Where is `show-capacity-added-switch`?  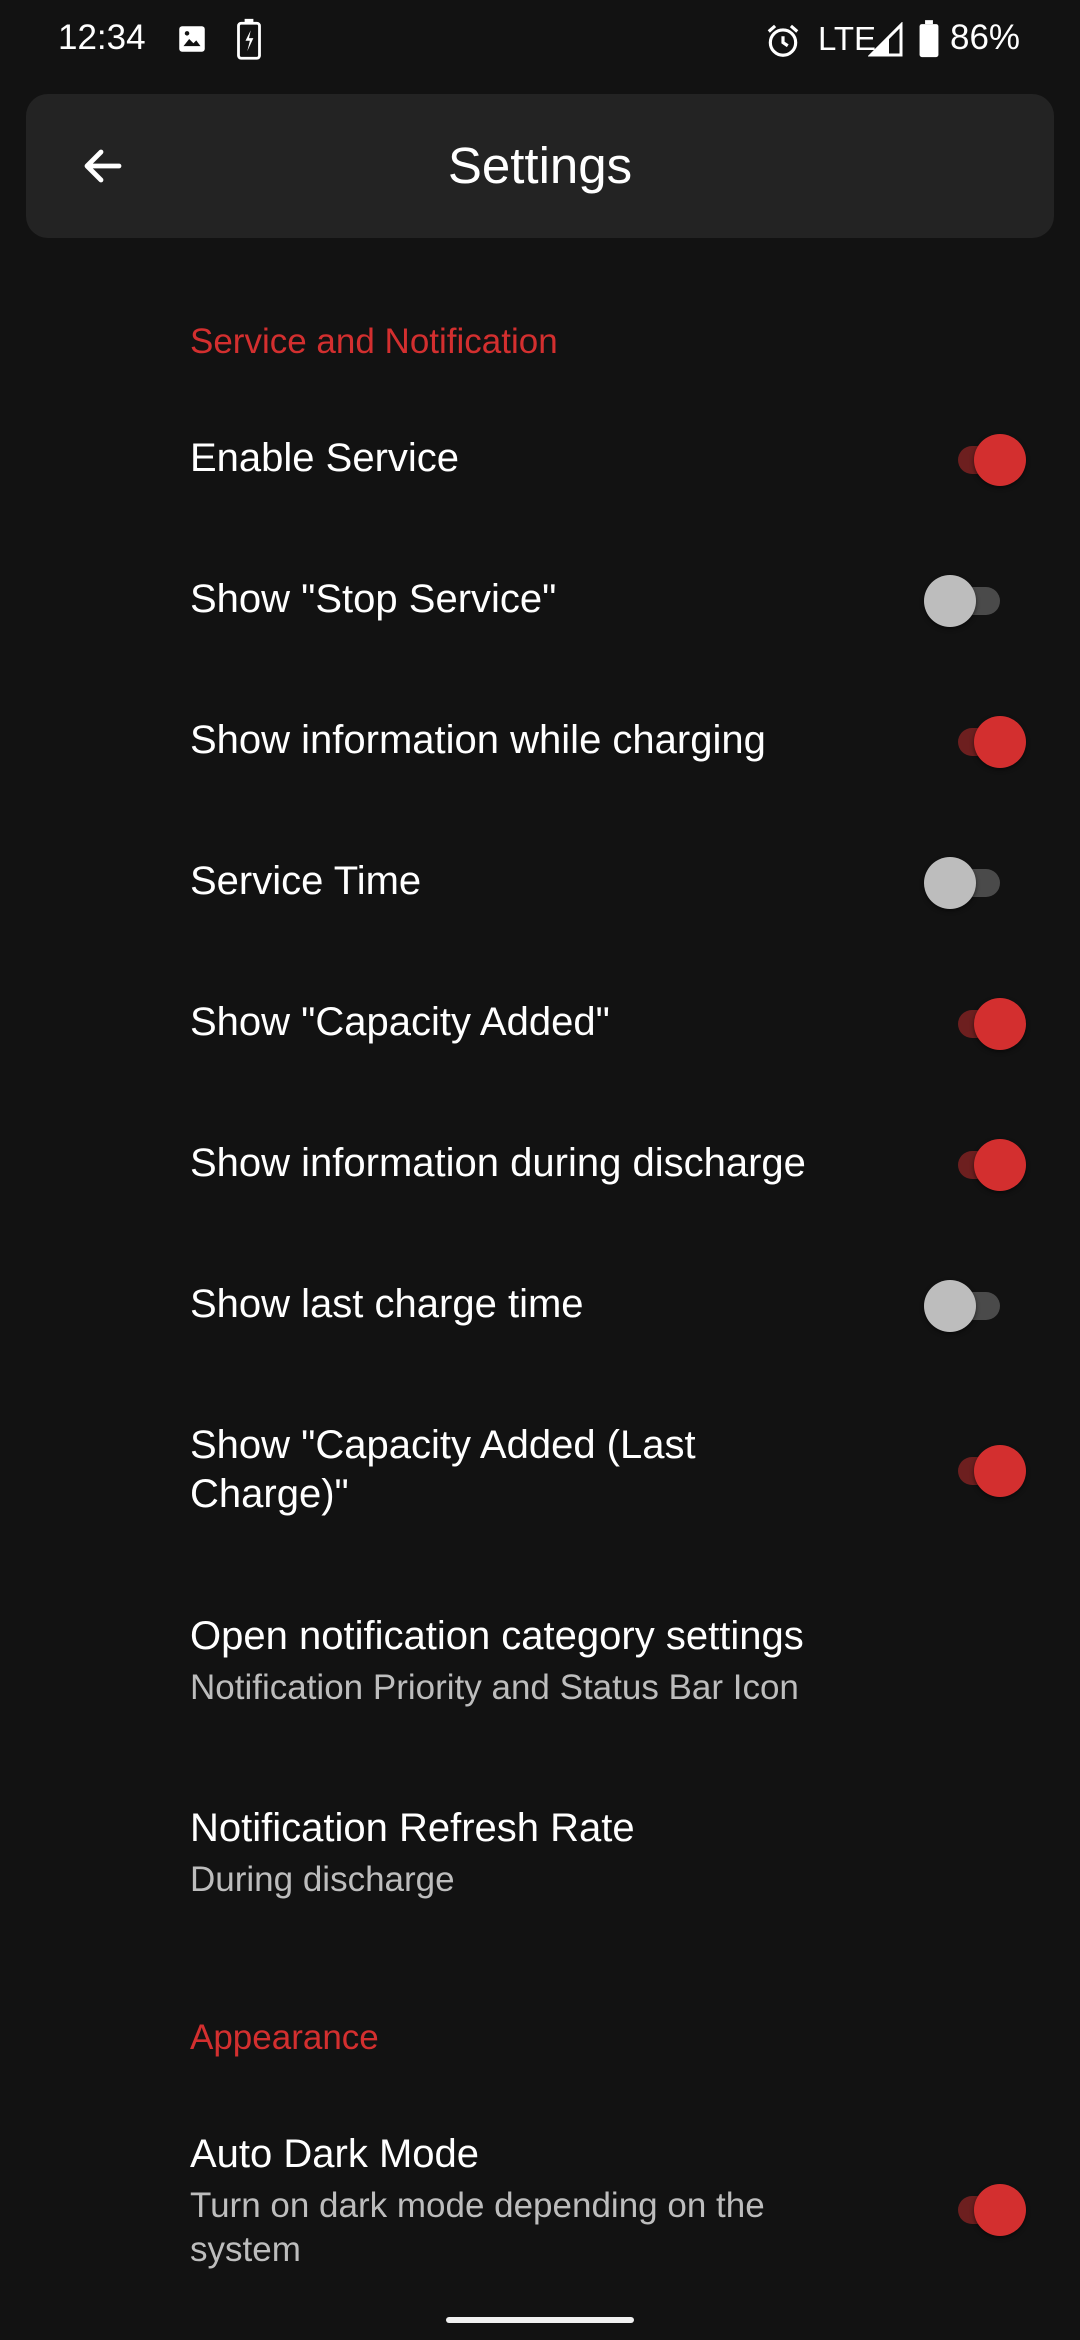
show-capacity-added-switch is located at coordinates (985, 1024).